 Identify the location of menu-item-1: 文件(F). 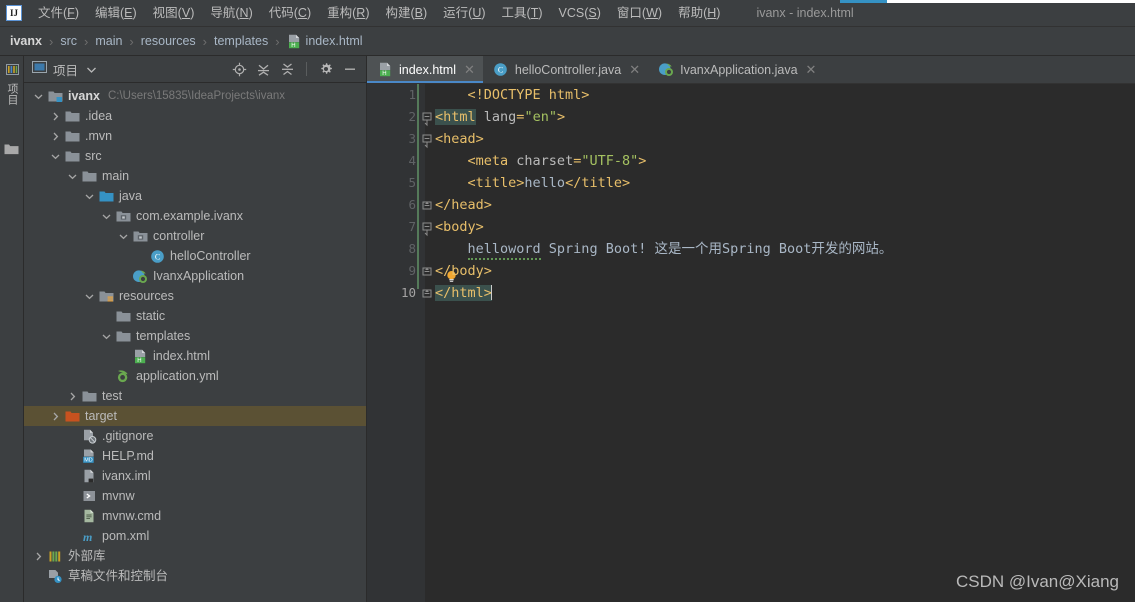
(58, 13).